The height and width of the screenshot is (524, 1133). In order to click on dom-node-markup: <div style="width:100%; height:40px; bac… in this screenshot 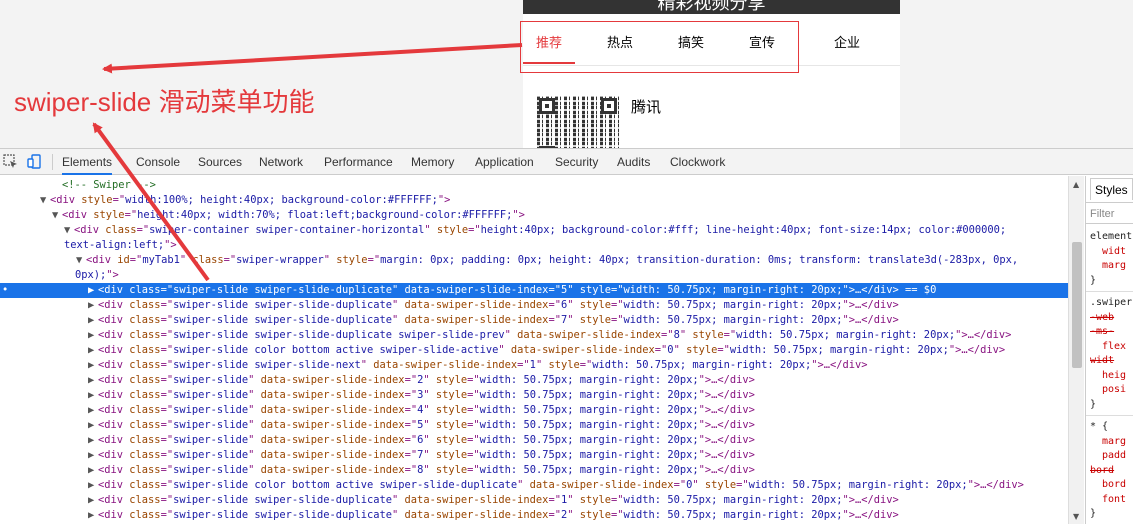, I will do `click(250, 200)`.